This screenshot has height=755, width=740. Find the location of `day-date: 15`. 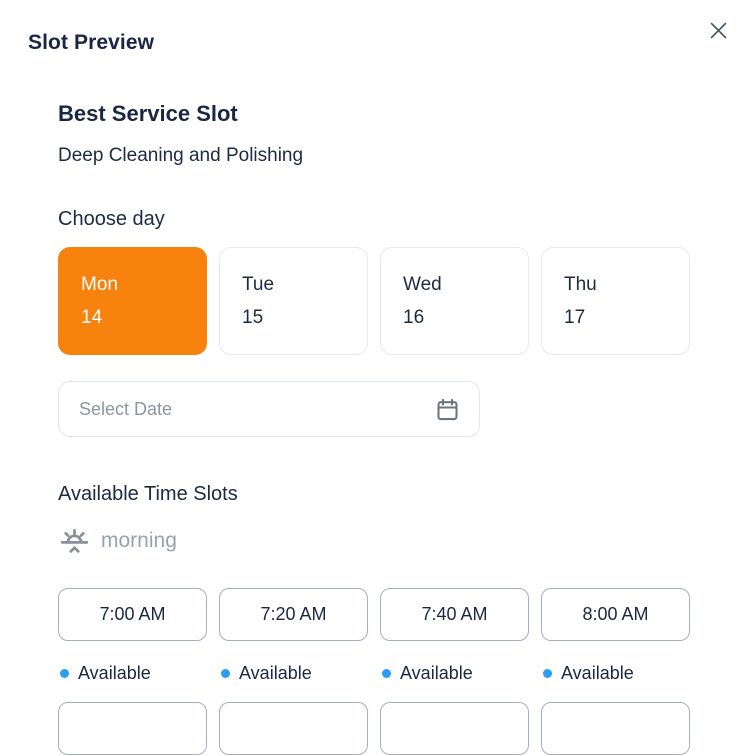

day-date: 15 is located at coordinates (253, 317).